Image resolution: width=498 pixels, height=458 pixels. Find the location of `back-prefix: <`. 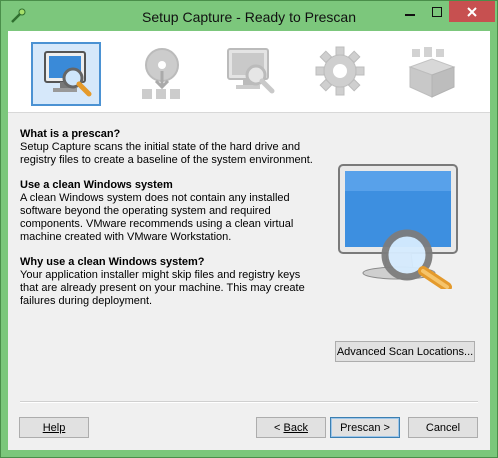

back-prefix: < is located at coordinates (279, 427).